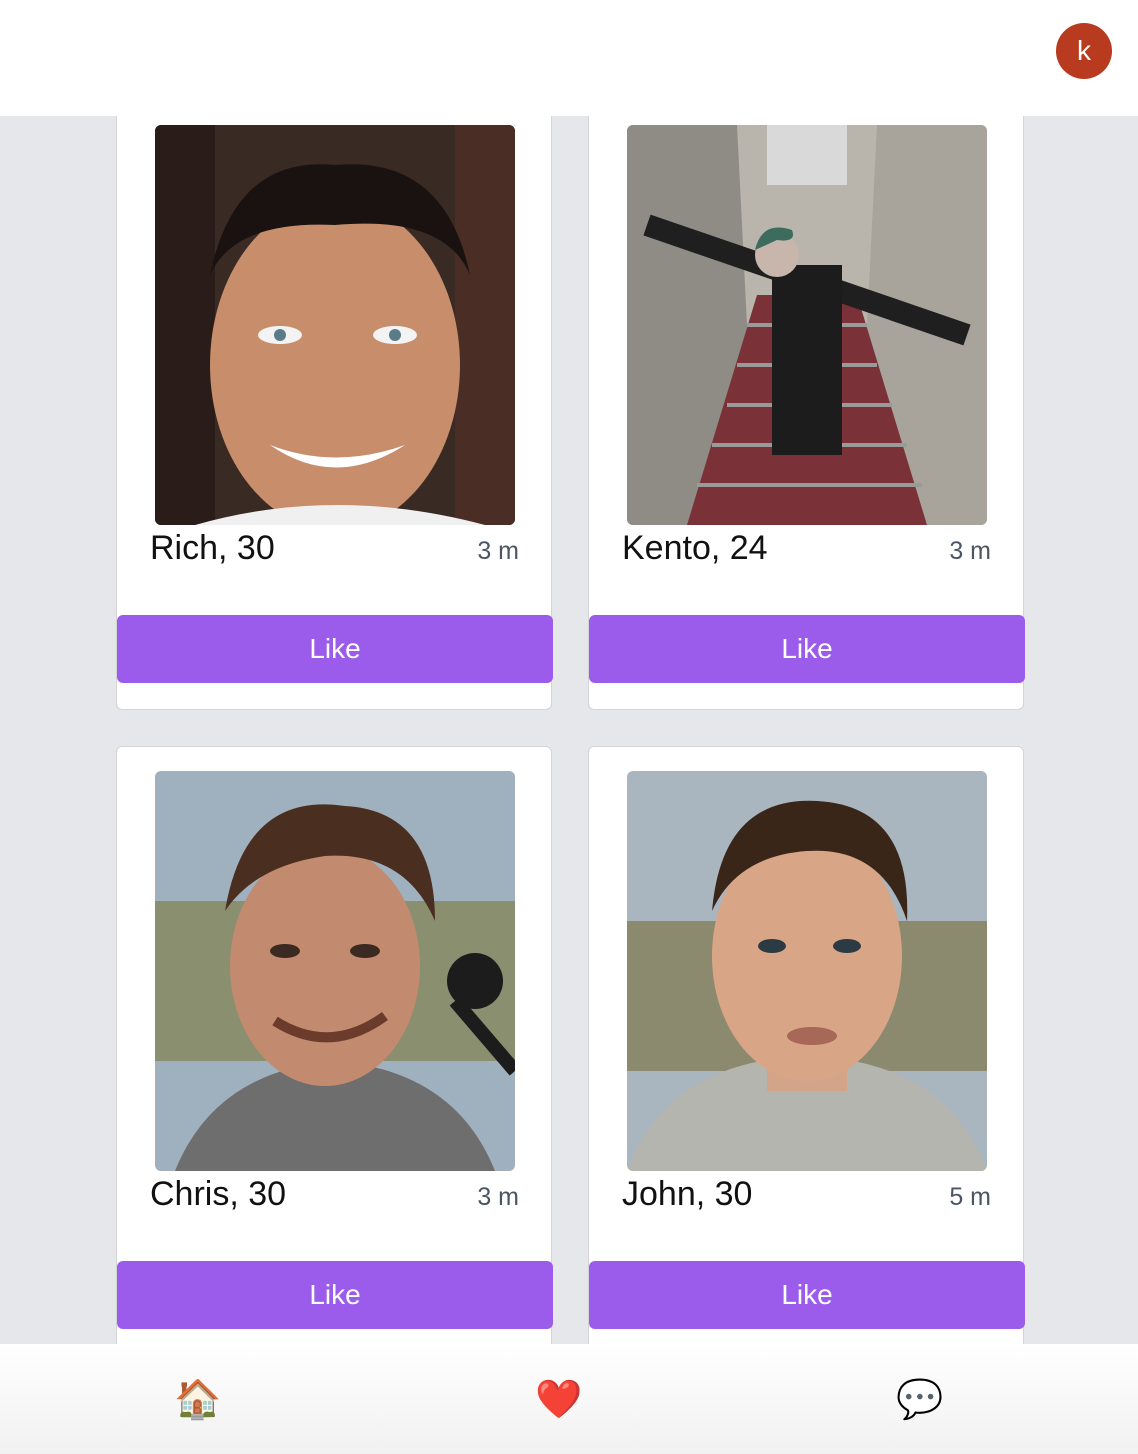 The height and width of the screenshot is (1454, 1138). What do you see at coordinates (569, 58) in the screenshot?
I see `top-bar: k` at bounding box center [569, 58].